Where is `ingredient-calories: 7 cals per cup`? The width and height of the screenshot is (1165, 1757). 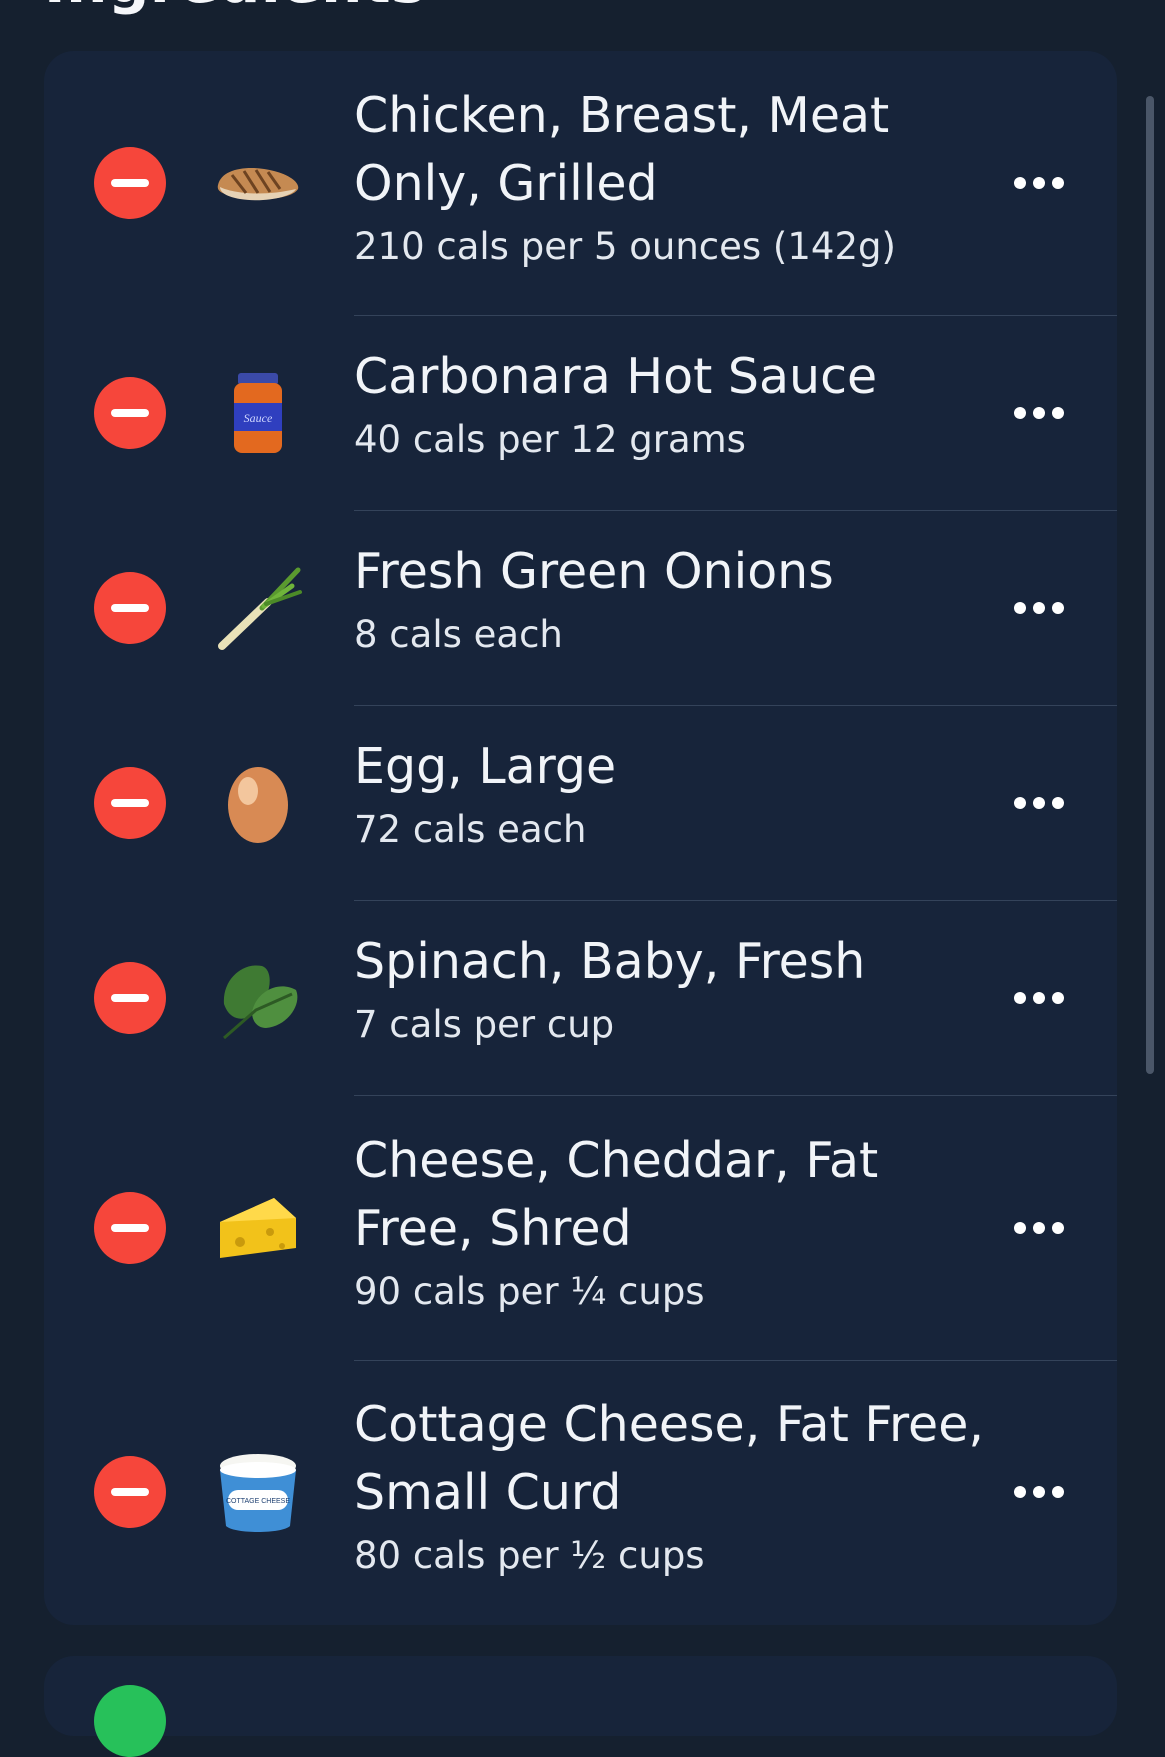 ingredient-calories: 7 cals per cup is located at coordinates (484, 1024).